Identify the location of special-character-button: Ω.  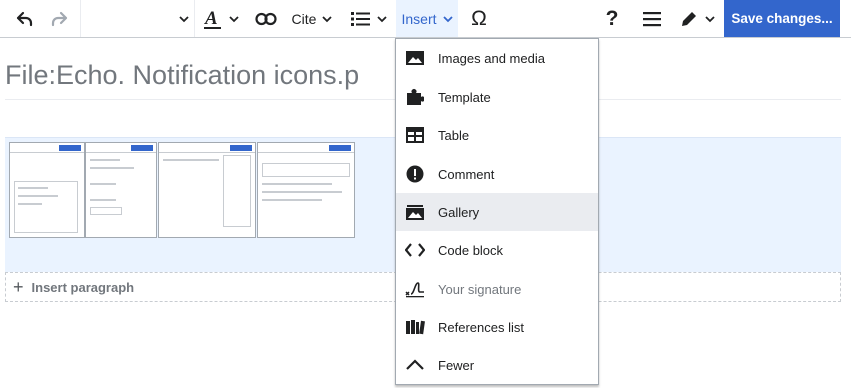
(479, 18).